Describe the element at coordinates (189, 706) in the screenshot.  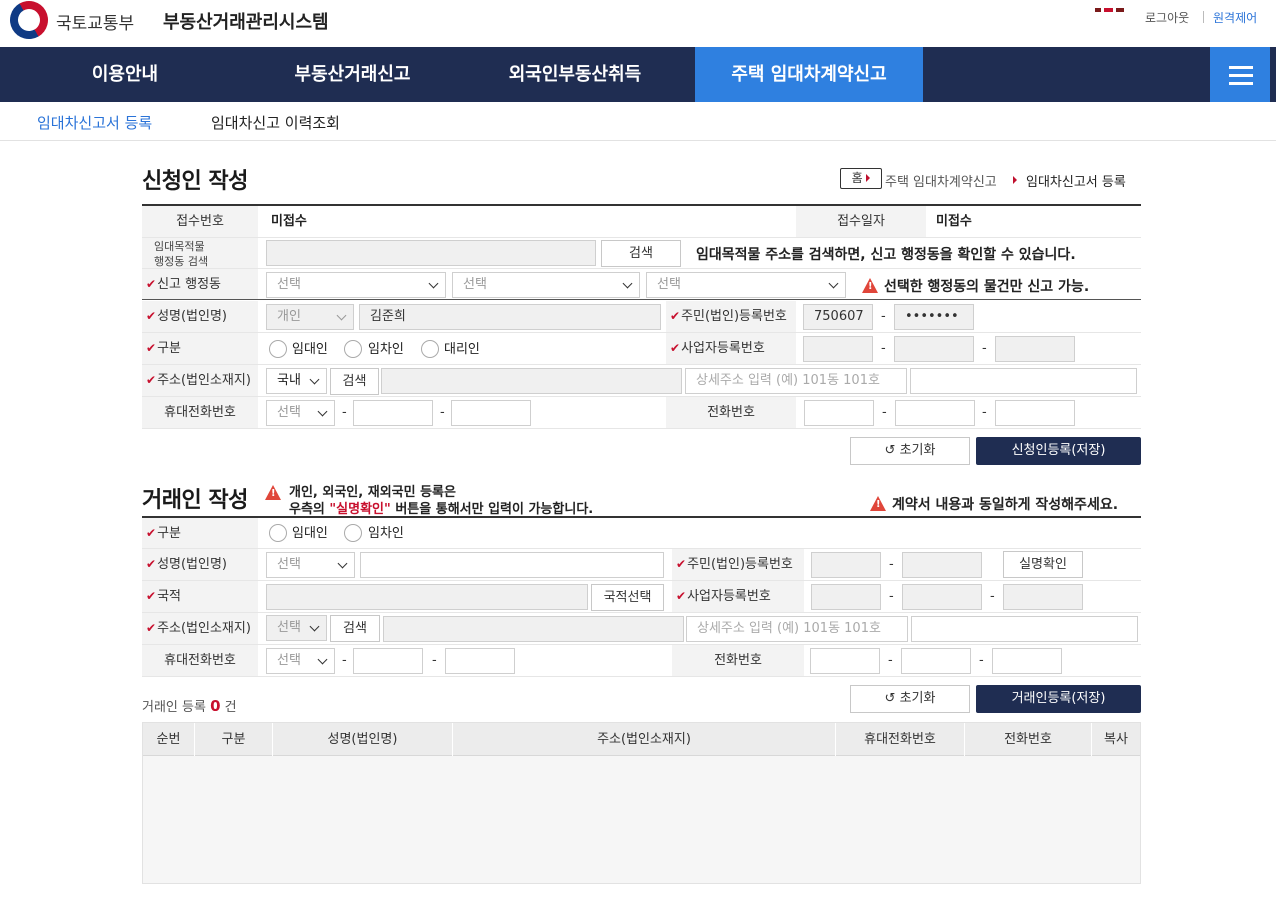
I see `party-count: 거래인 등록 0 건` at that location.